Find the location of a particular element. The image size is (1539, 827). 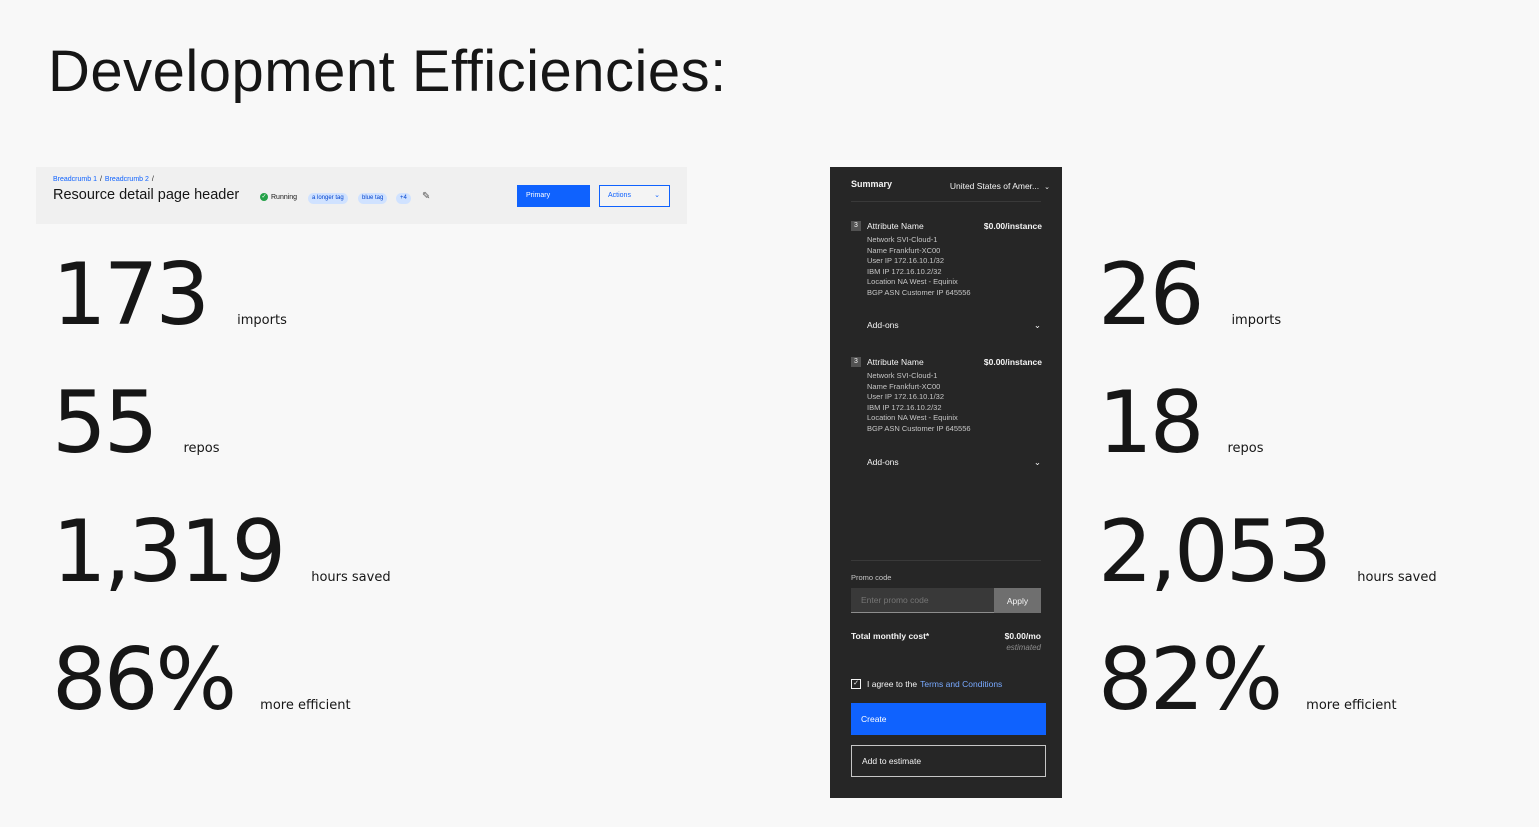

status-label: Running is located at coordinates (284, 197).